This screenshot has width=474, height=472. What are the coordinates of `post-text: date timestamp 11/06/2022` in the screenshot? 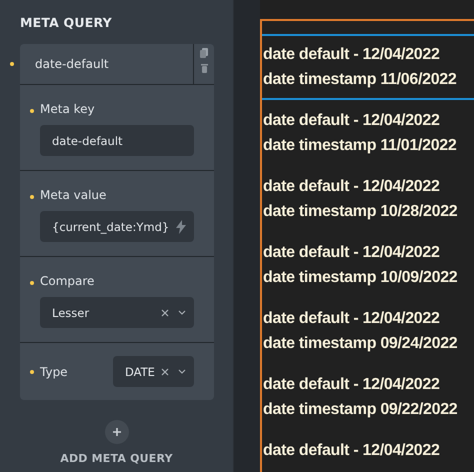 It's located at (360, 80).